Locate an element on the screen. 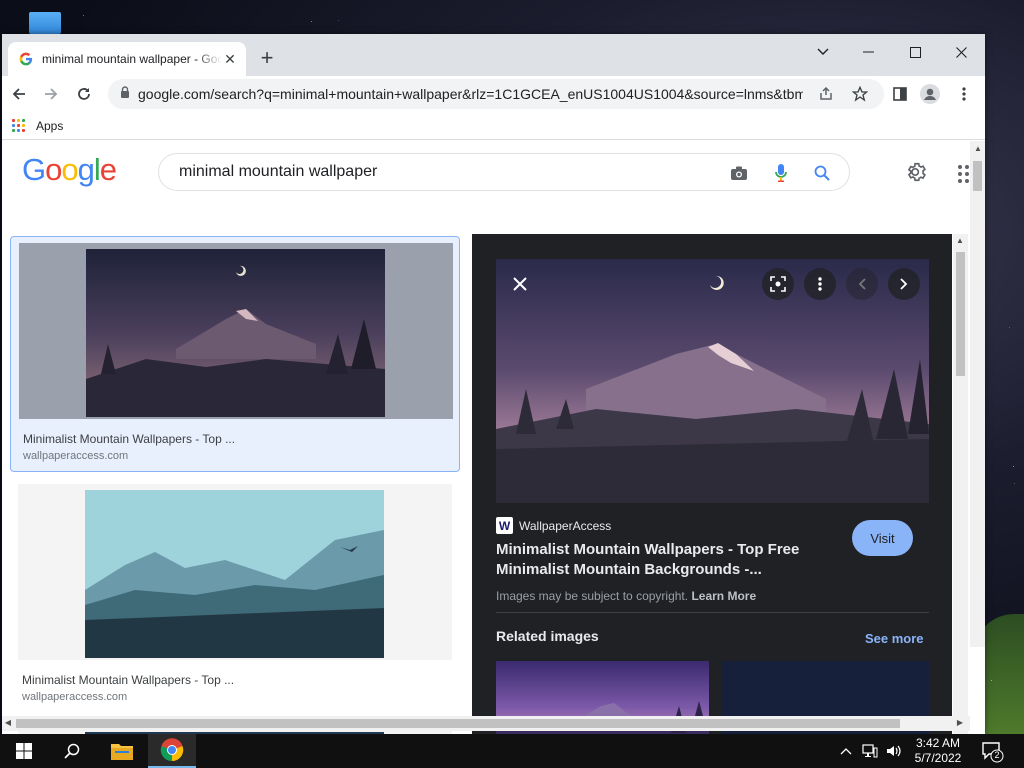 This screenshot has width=1024, height=768. minimize-button is located at coordinates (869, 52).